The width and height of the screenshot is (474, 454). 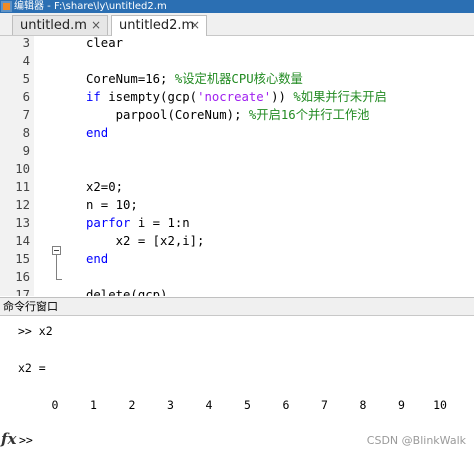 I want to click on code-text: CoreNum=16; %设定机器CPU核心数量, so click(x=194, y=79).